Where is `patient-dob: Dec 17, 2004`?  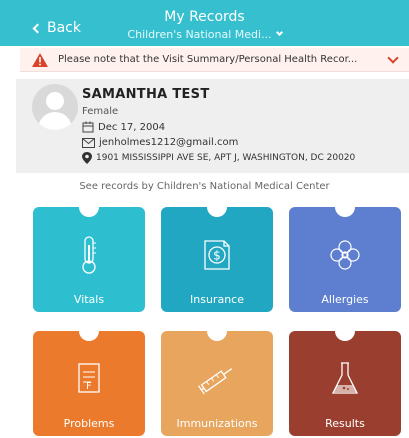 patient-dob: Dec 17, 2004 is located at coordinates (123, 127).